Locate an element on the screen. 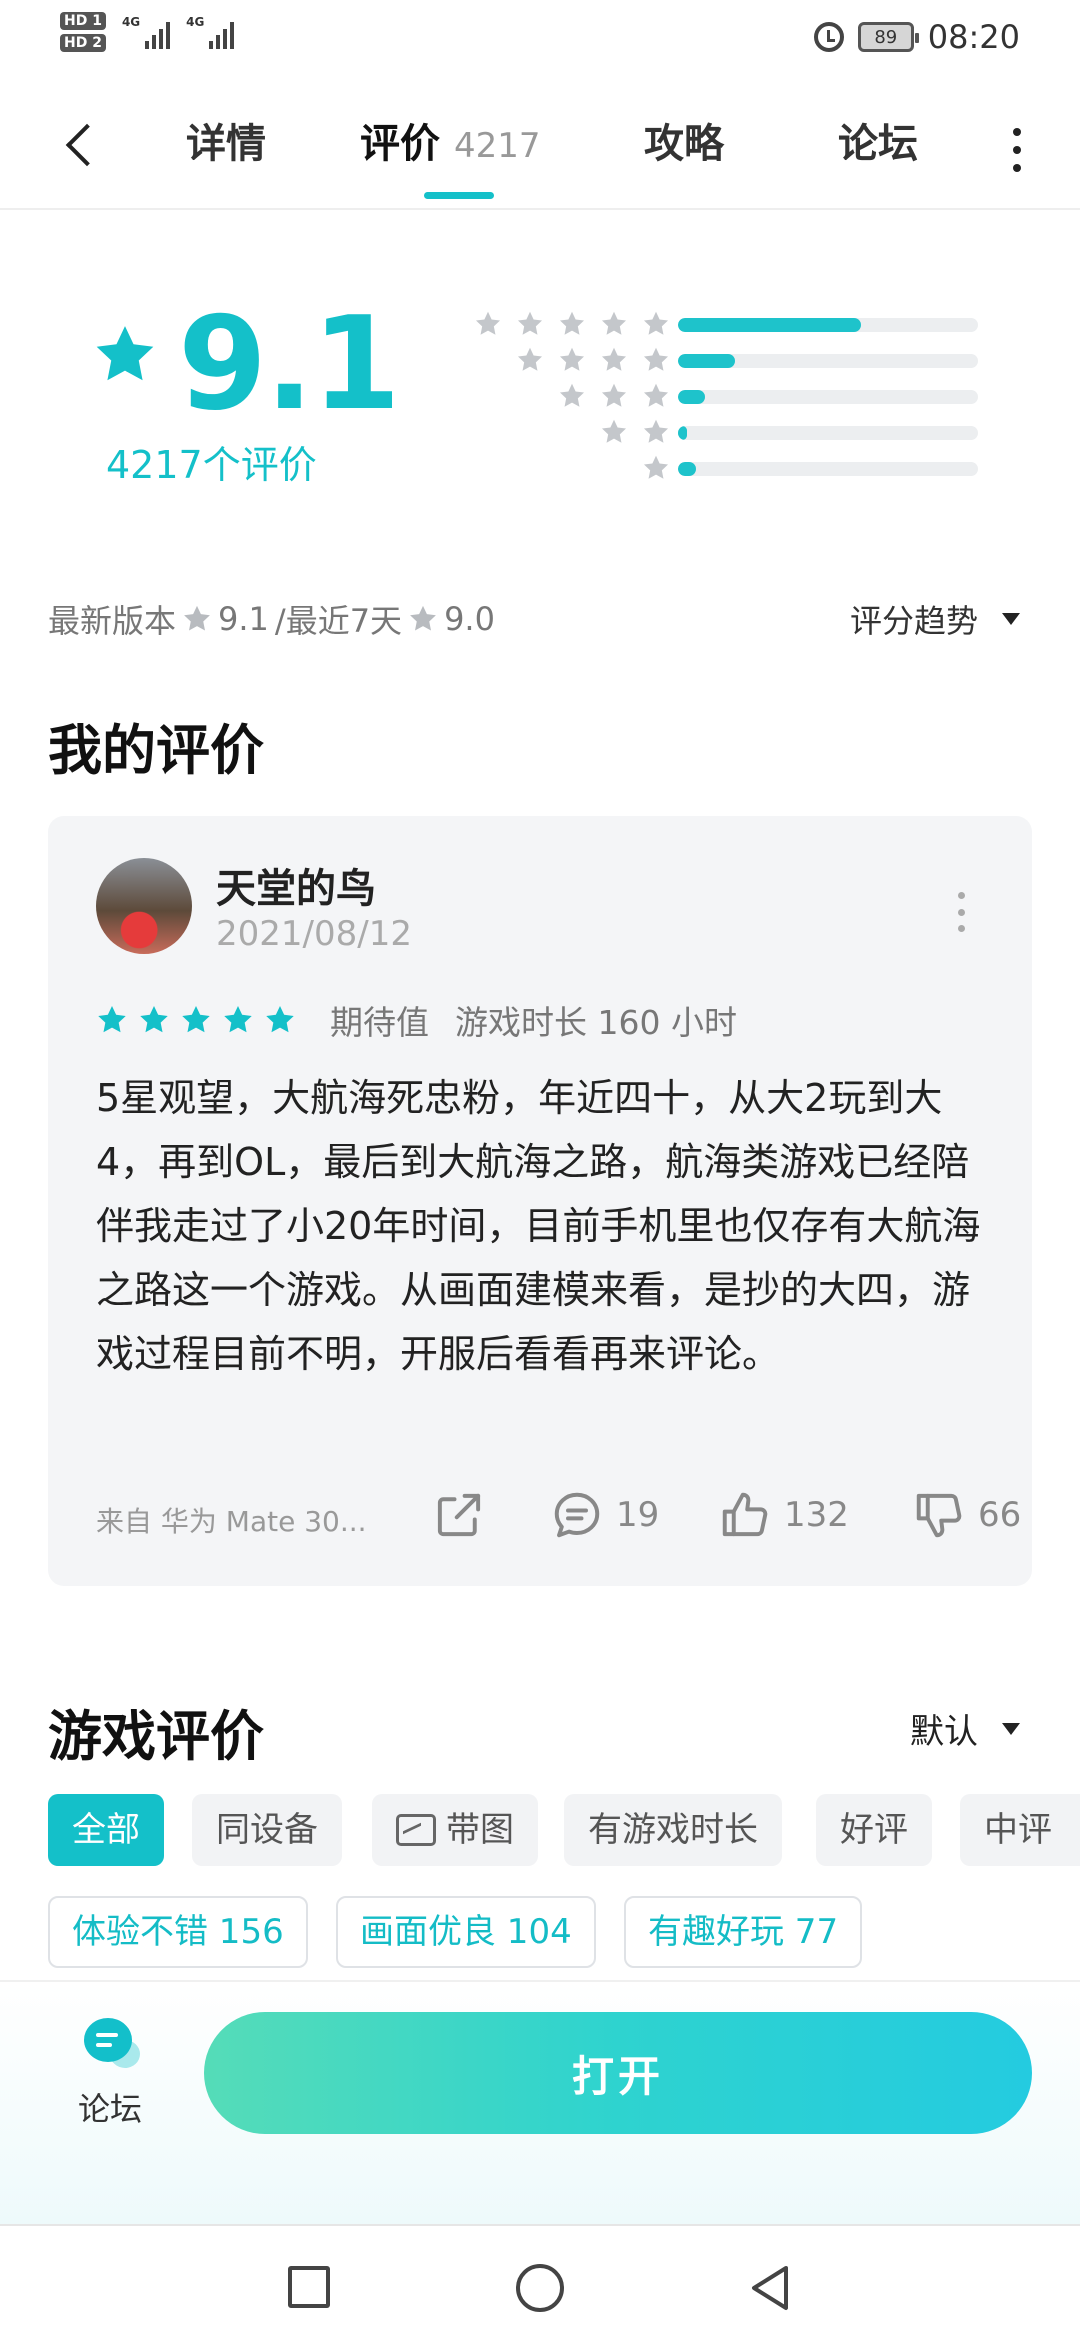 The height and width of the screenshot is (2340, 1080). review-actions: 来自 华为 Mate 30... 19 132 66 is located at coordinates (558, 1518).